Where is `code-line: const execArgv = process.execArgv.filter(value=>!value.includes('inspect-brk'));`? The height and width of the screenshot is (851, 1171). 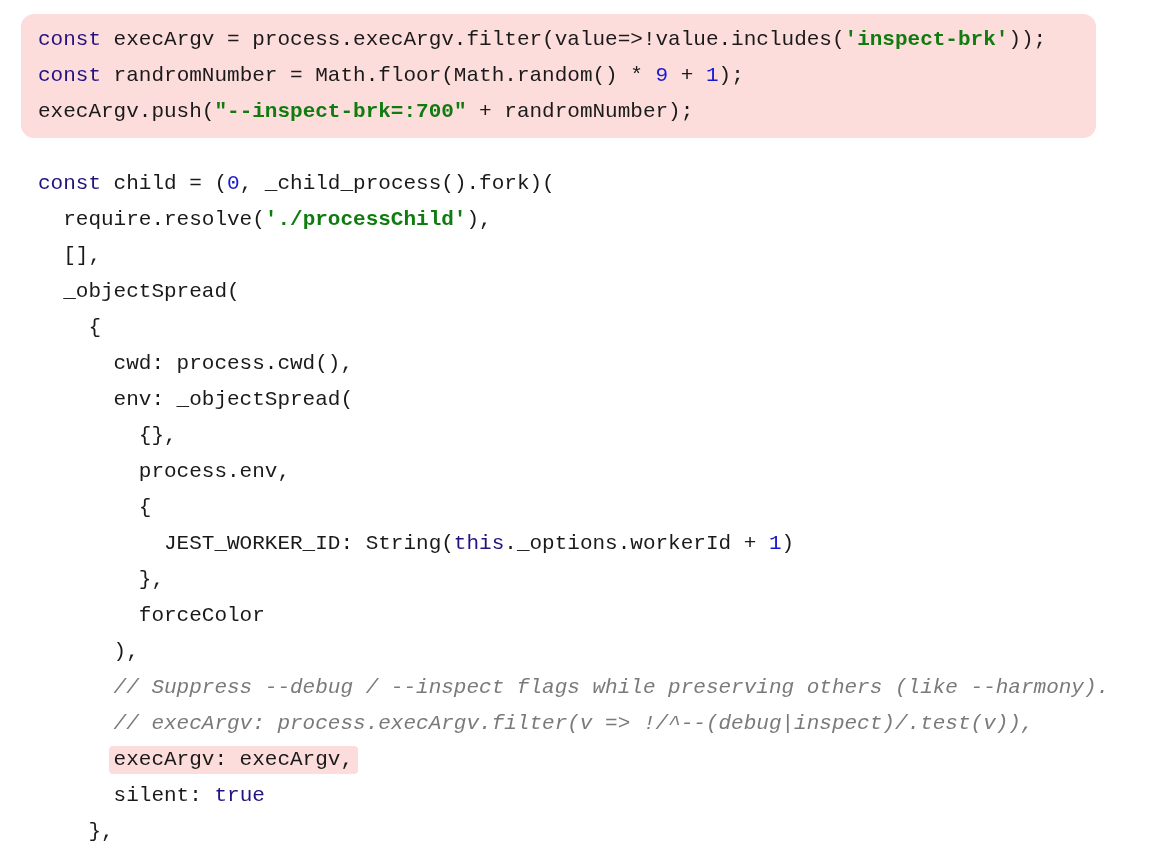
code-line: const execArgv = process.execArgv.filter(value=>!value.includes('inspect-brk')); is located at coordinates (542, 40).